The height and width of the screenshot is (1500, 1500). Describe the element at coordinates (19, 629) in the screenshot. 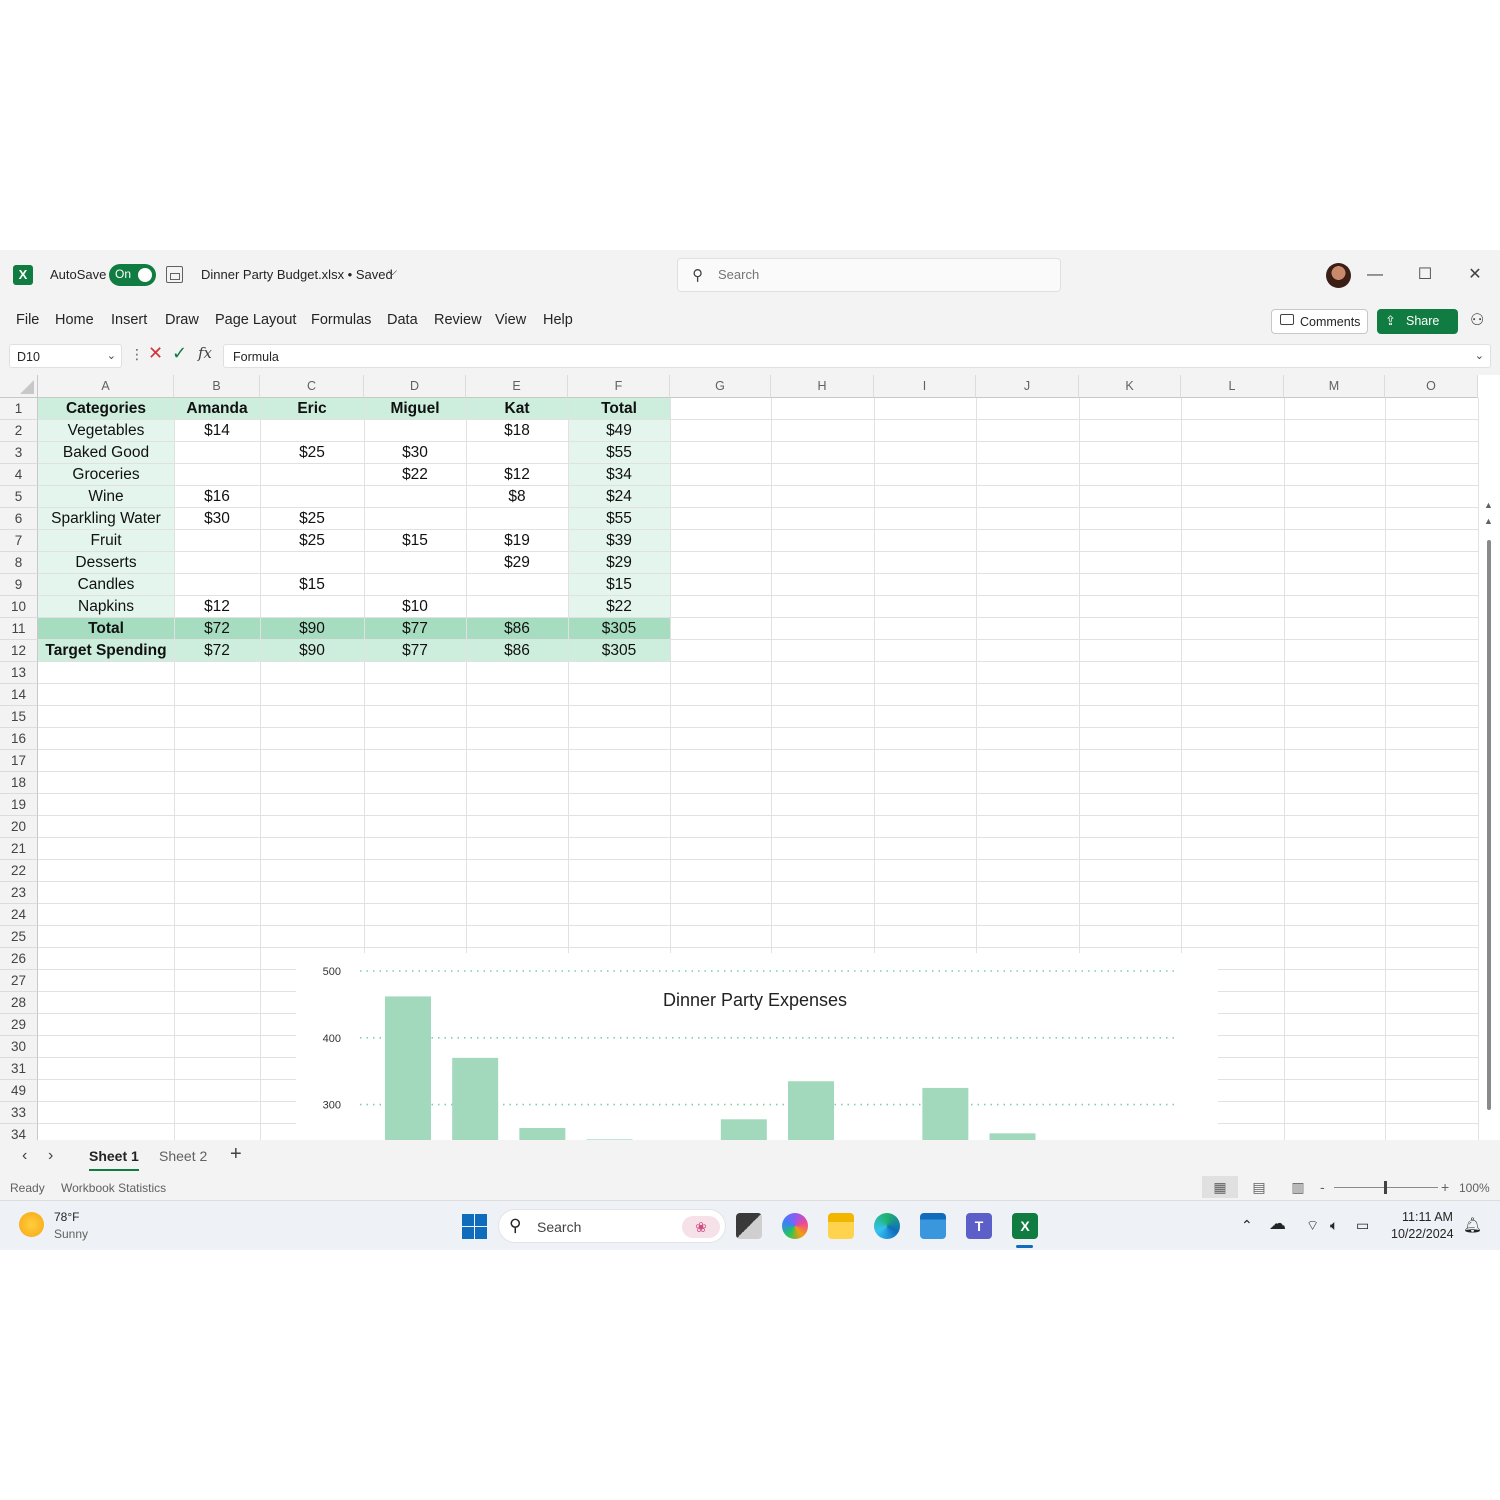

I see `row-header: 11` at that location.